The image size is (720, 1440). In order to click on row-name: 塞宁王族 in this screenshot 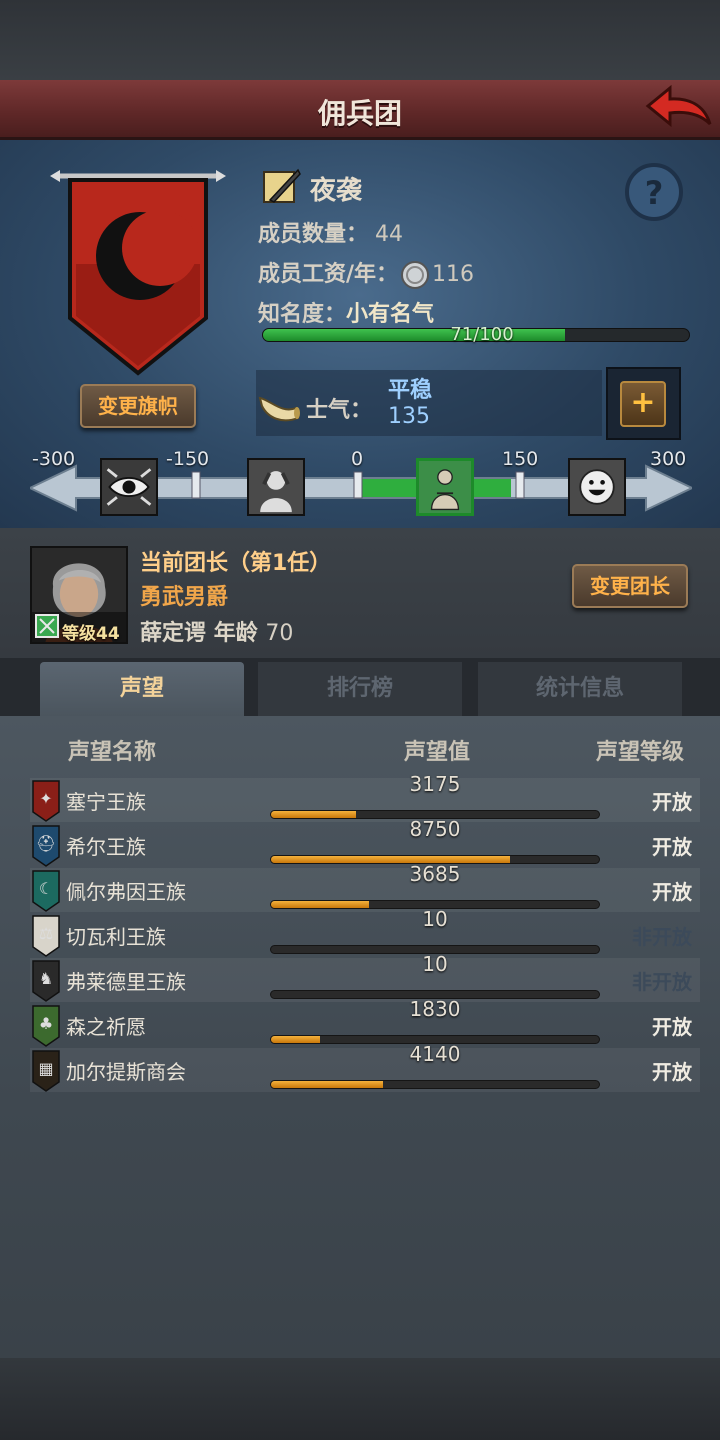, I will do `click(106, 802)`.